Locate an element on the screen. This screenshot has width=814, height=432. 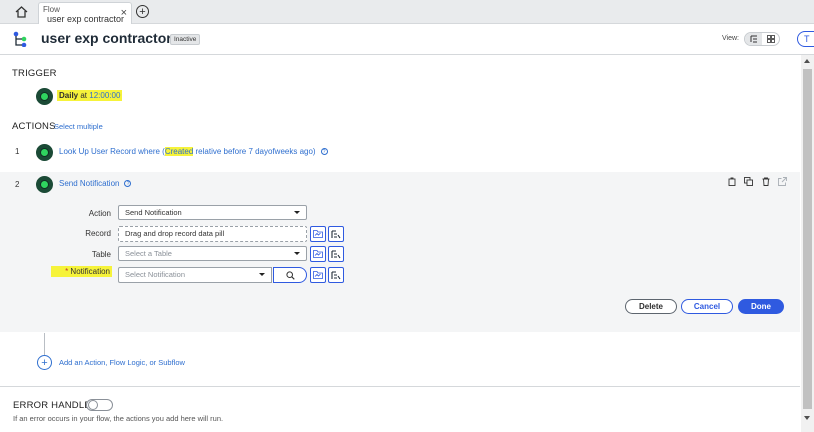
list-view-icon is located at coordinates (753, 39).